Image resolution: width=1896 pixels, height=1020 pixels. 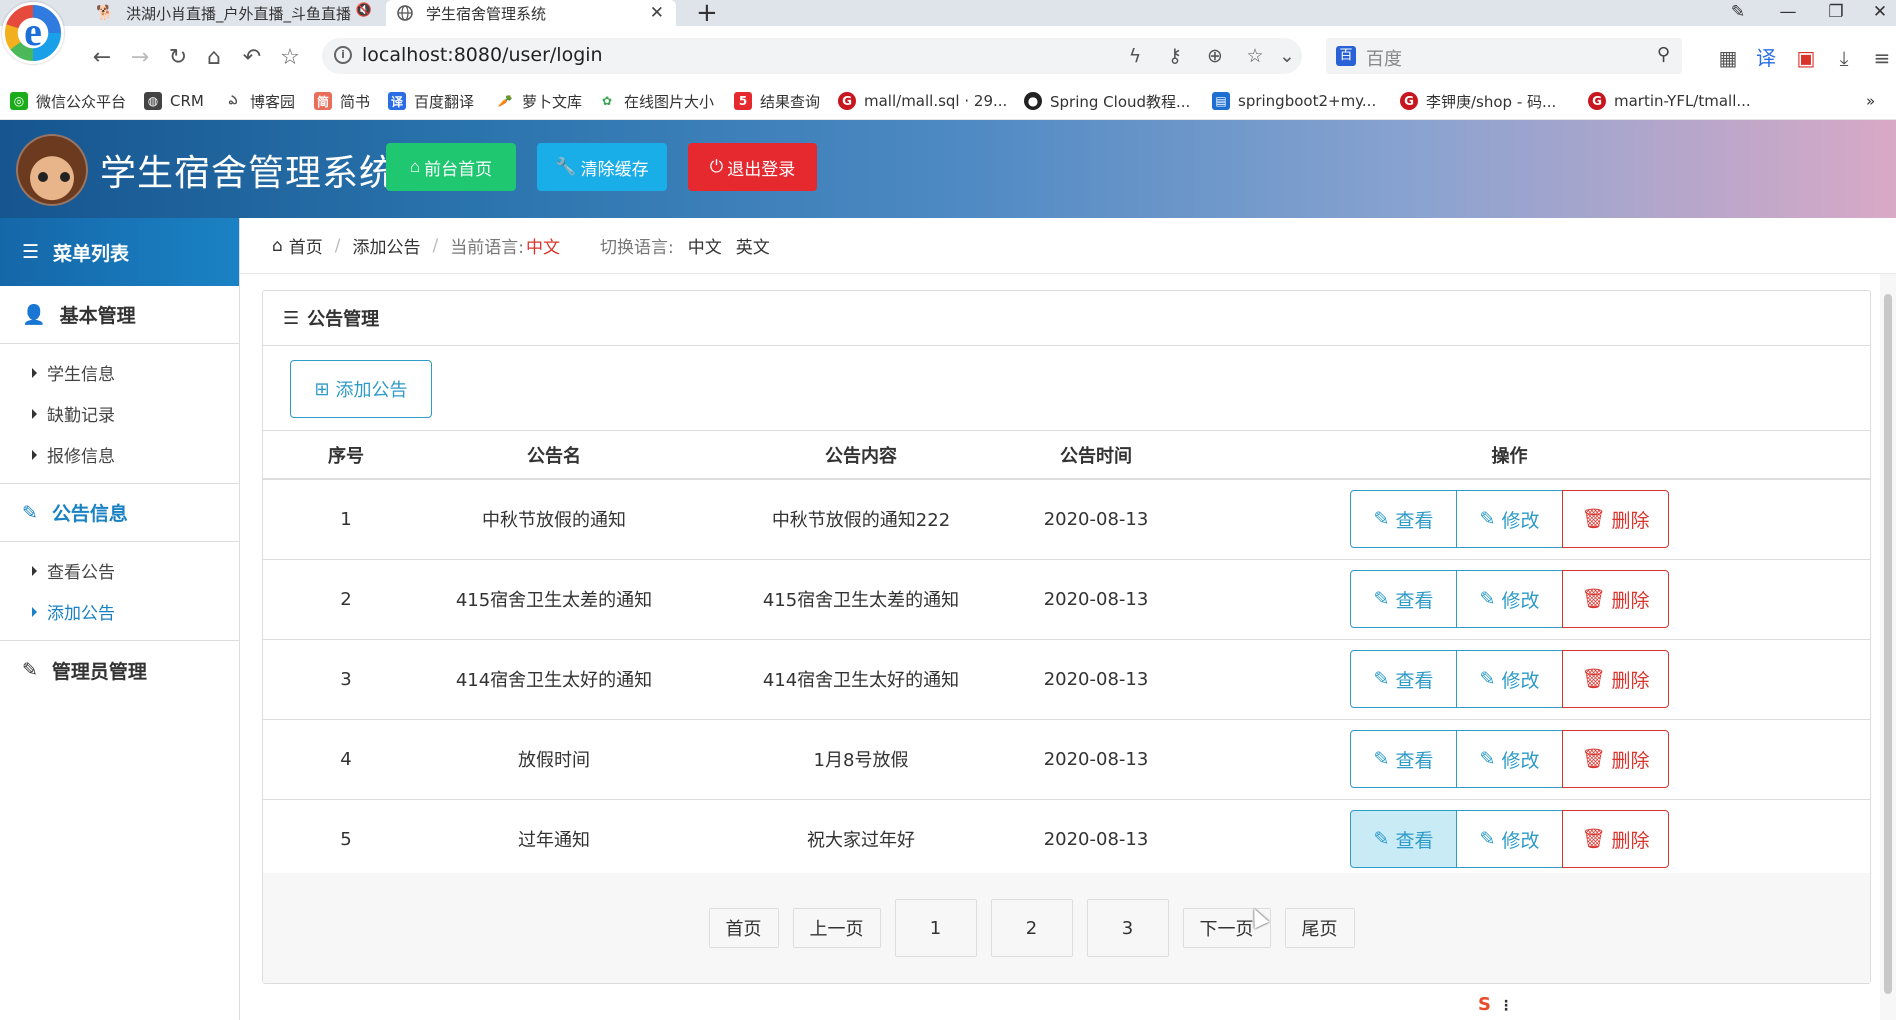 What do you see at coordinates (306, 245) in the screenshot?
I see `breadcrumb-home-link: 首页` at bounding box center [306, 245].